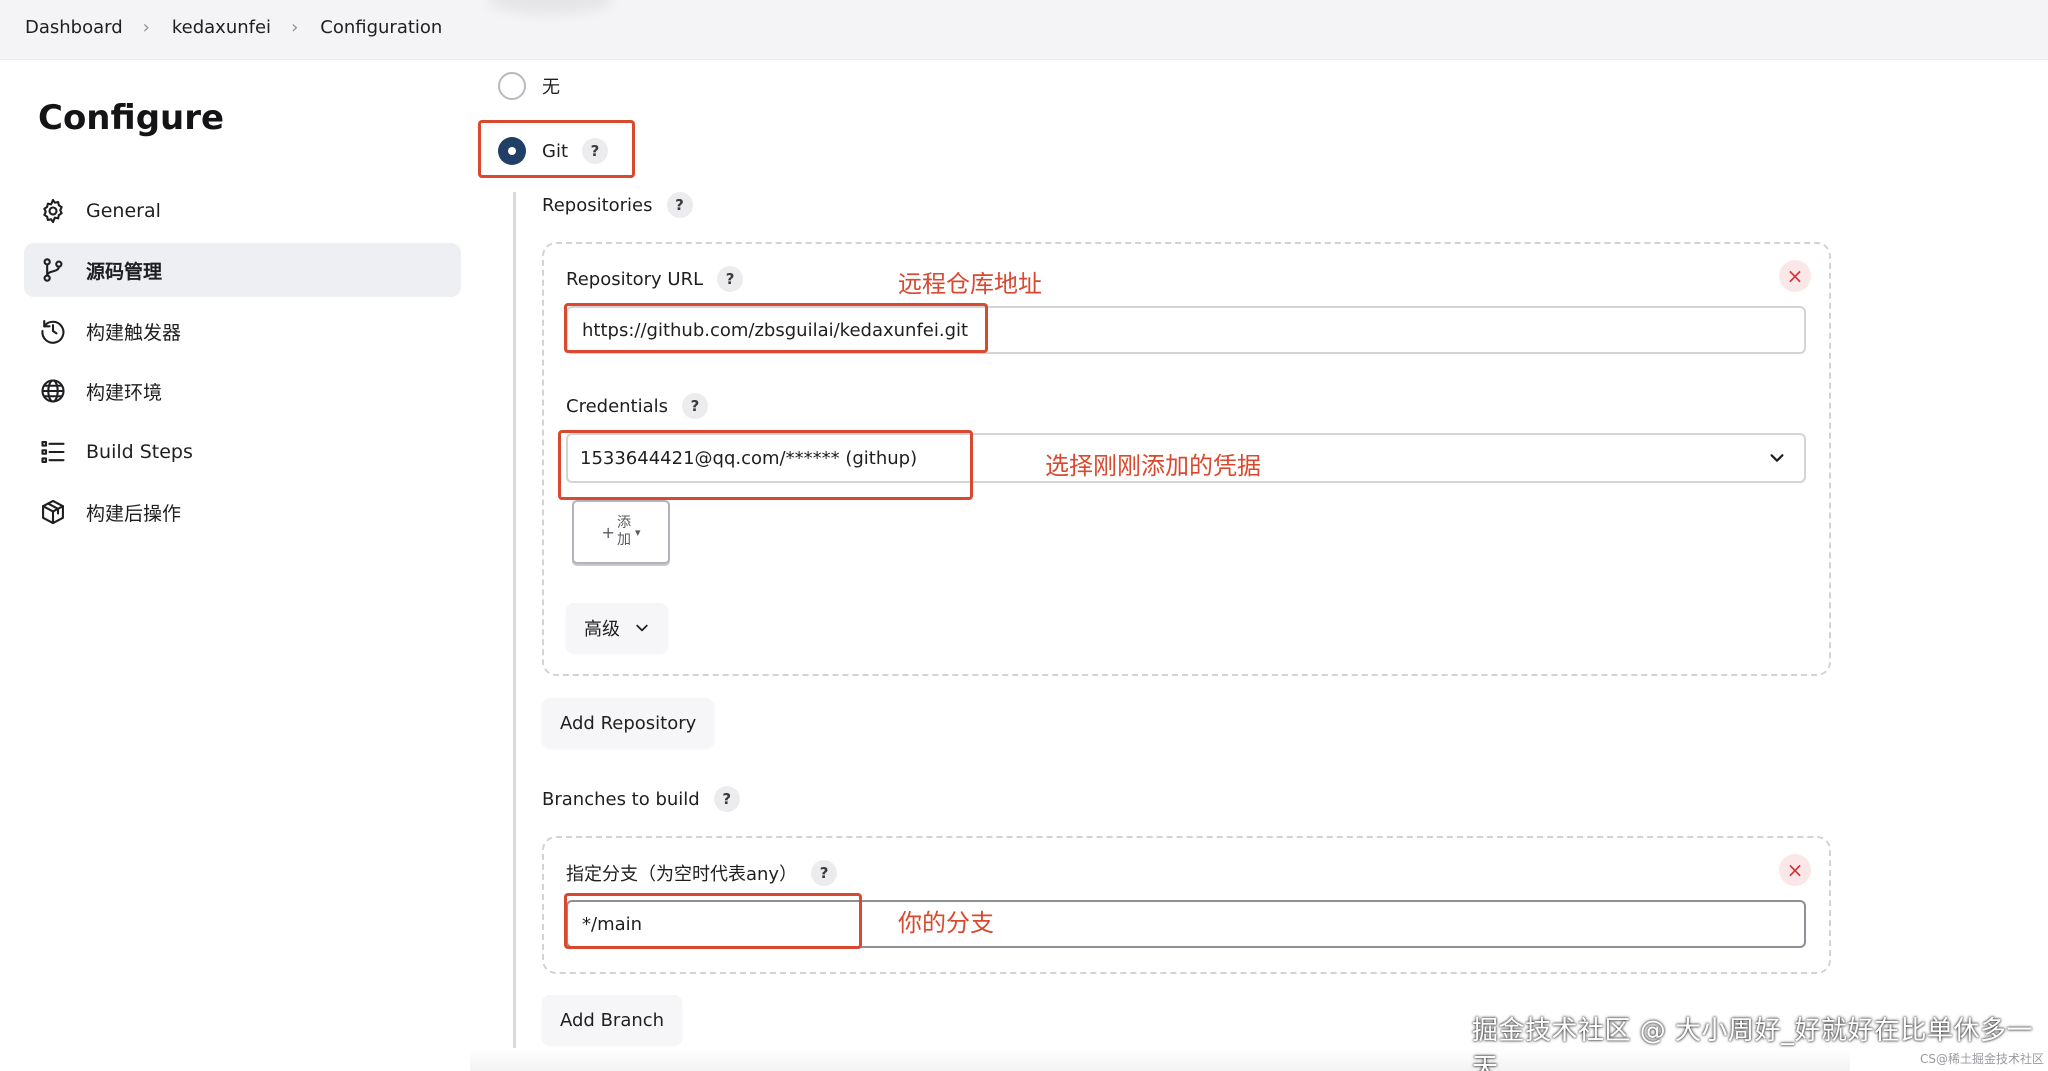  I want to click on radio-none-label: 无, so click(551, 87).